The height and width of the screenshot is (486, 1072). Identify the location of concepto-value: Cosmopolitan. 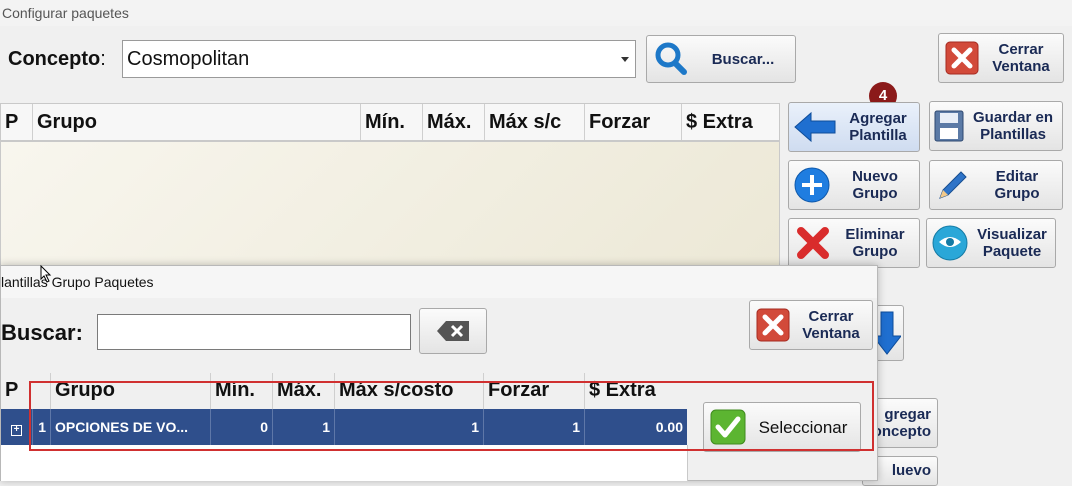
(188, 59).